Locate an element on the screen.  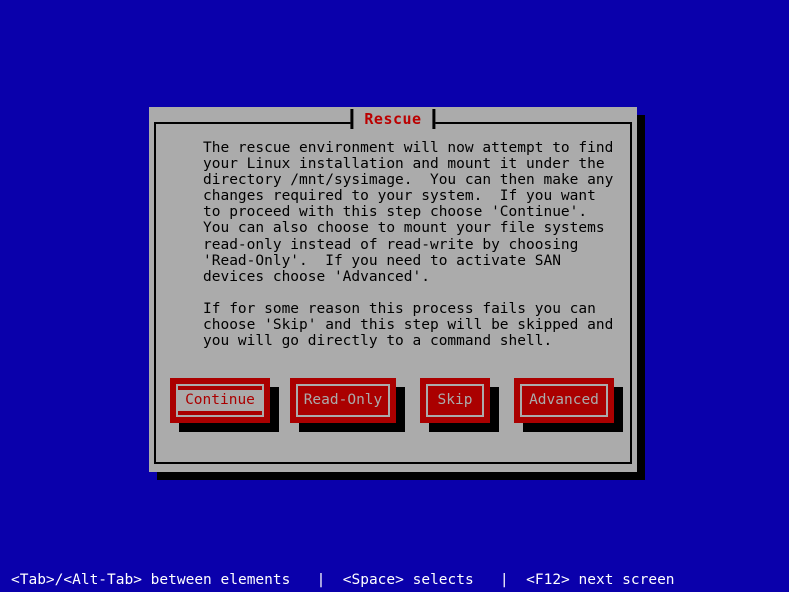
continue-button: Continue is located at coordinates (220, 400).